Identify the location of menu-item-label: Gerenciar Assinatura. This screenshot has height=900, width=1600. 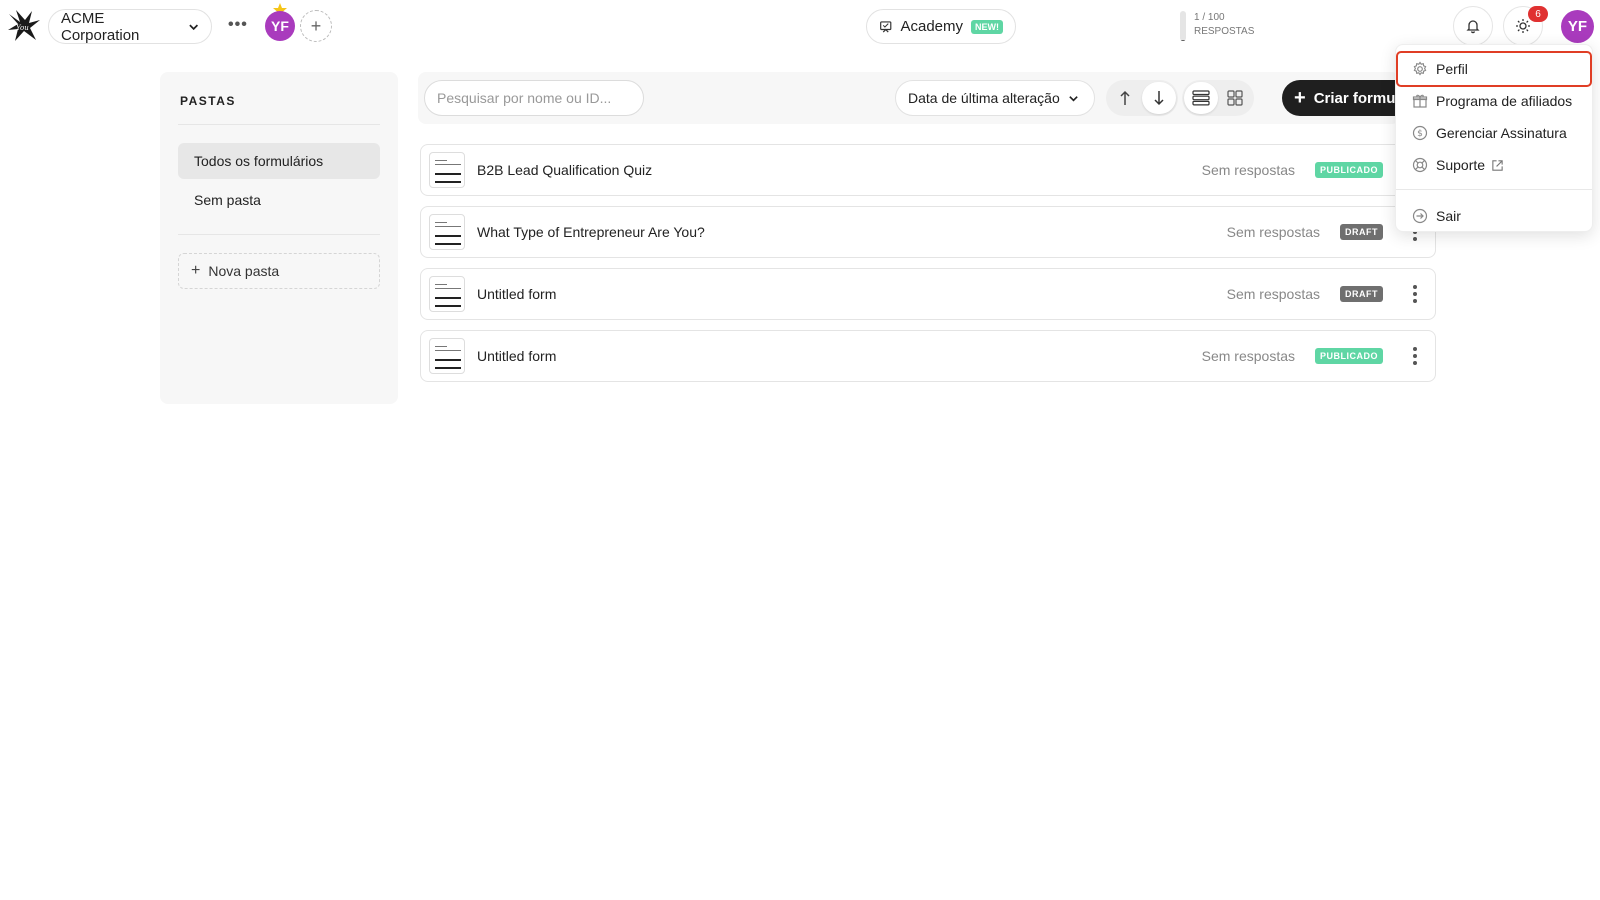
(1501, 133).